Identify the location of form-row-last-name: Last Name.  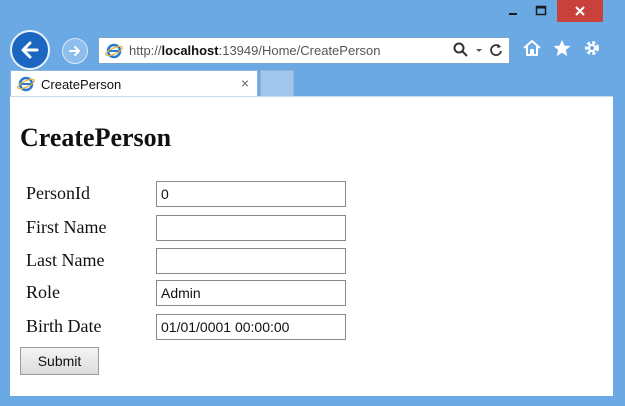
(196, 261).